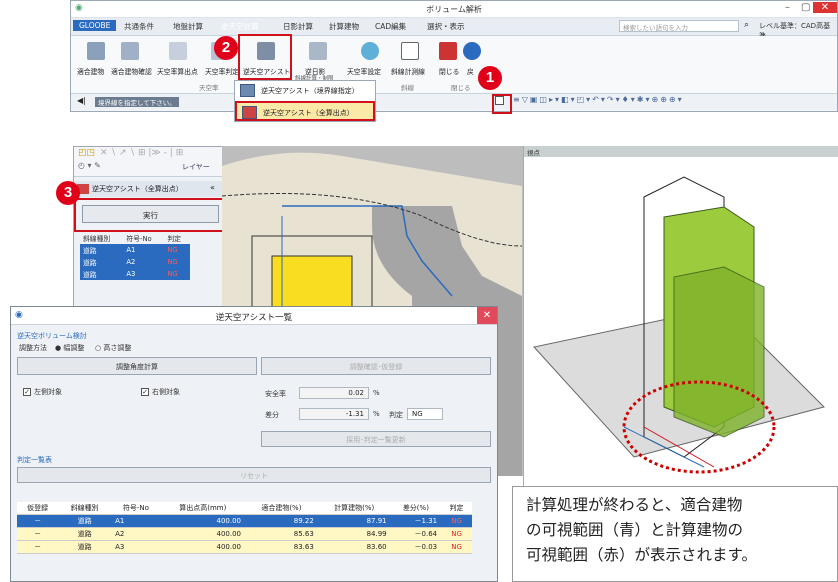 Image resolution: width=838 pixels, height=582 pixels. Describe the element at coordinates (390, 26) in the screenshot. I see `menu-cad-edit: CAD編集` at that location.